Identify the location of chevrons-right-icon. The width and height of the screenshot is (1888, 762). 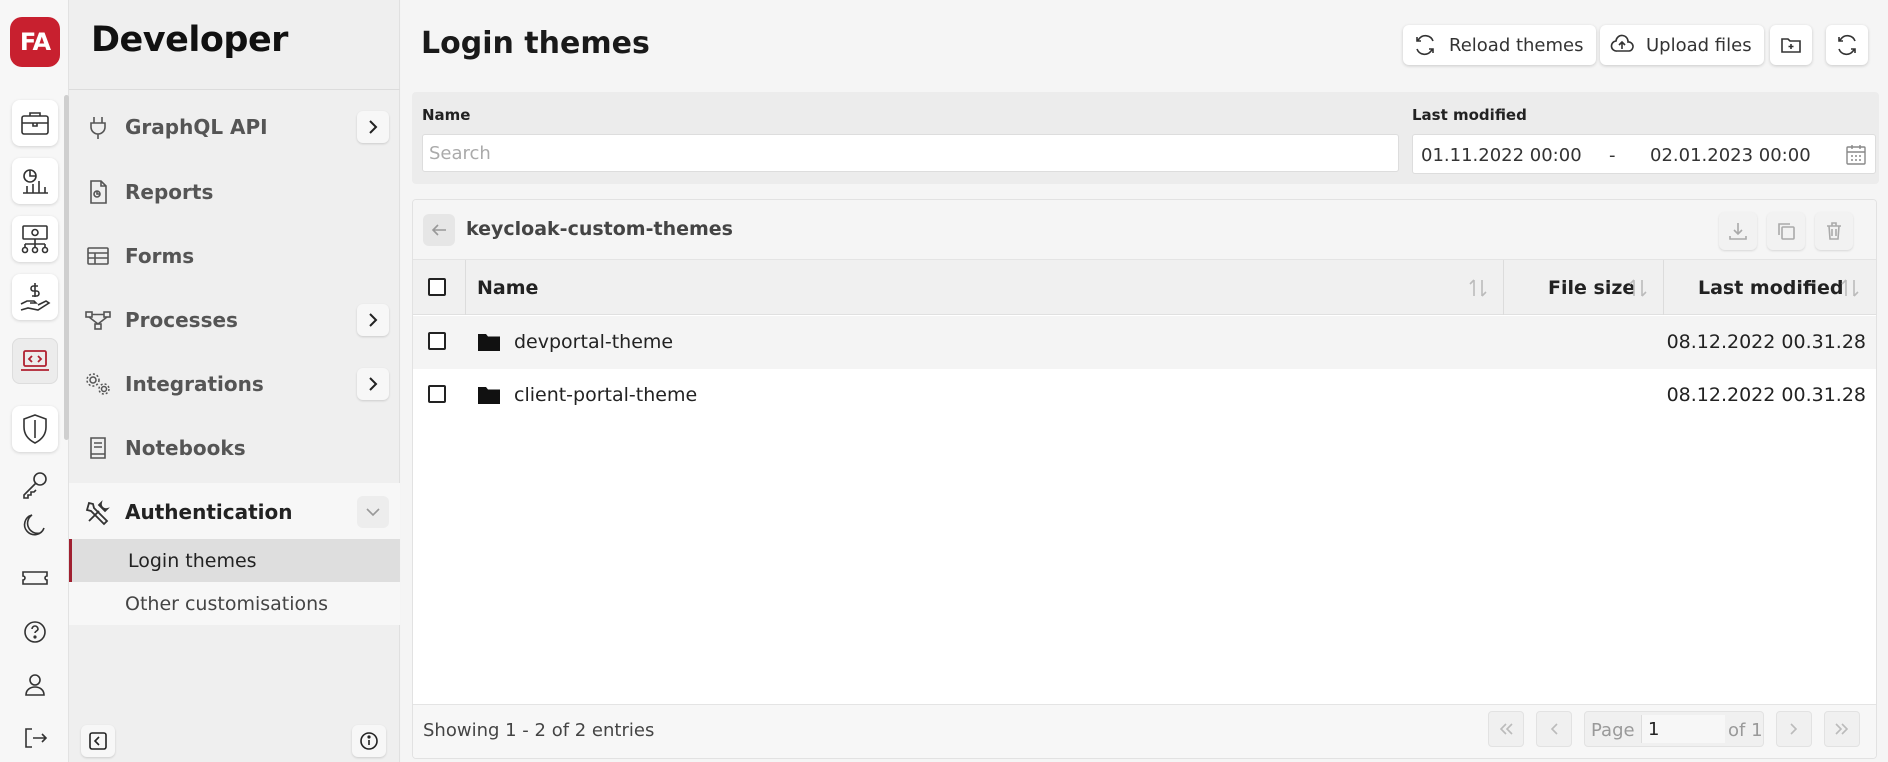
(1842, 729).